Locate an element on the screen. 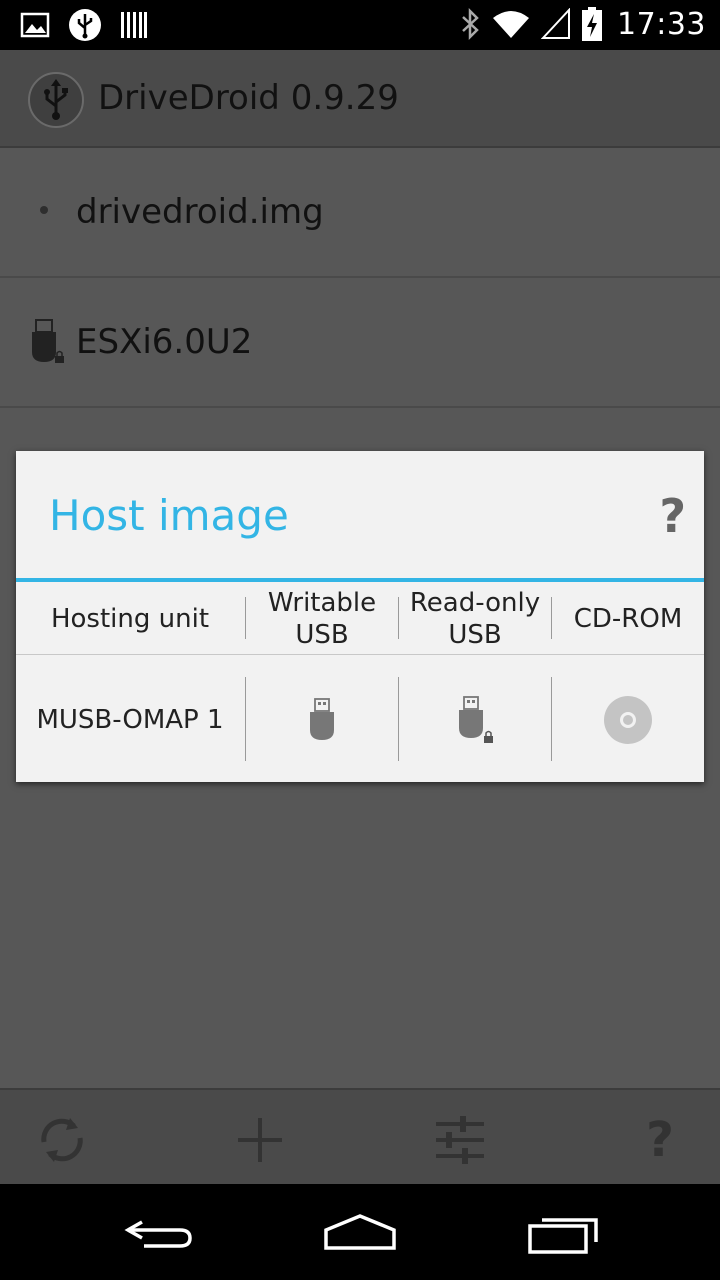 The height and width of the screenshot is (1280, 720). wifi-icon is located at coordinates (511, 24).